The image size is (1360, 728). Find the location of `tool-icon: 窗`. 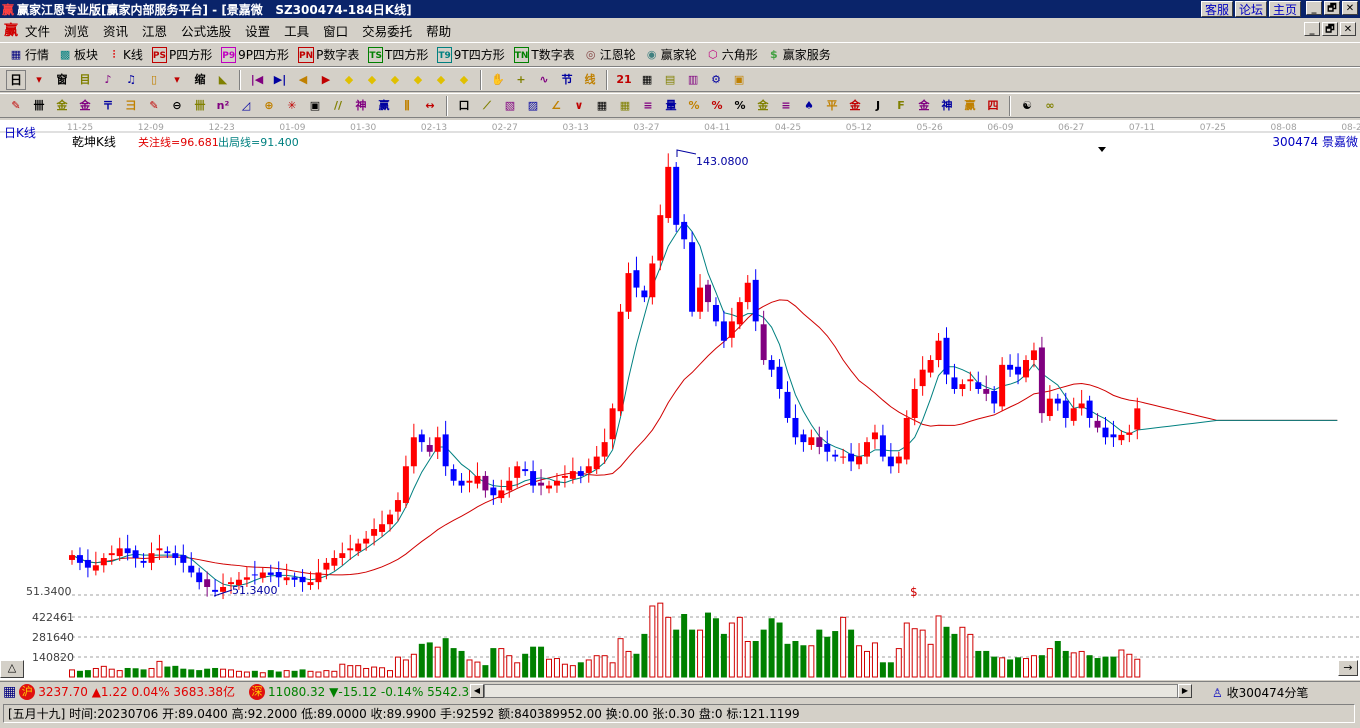

tool-icon: 窗 is located at coordinates (62, 80).